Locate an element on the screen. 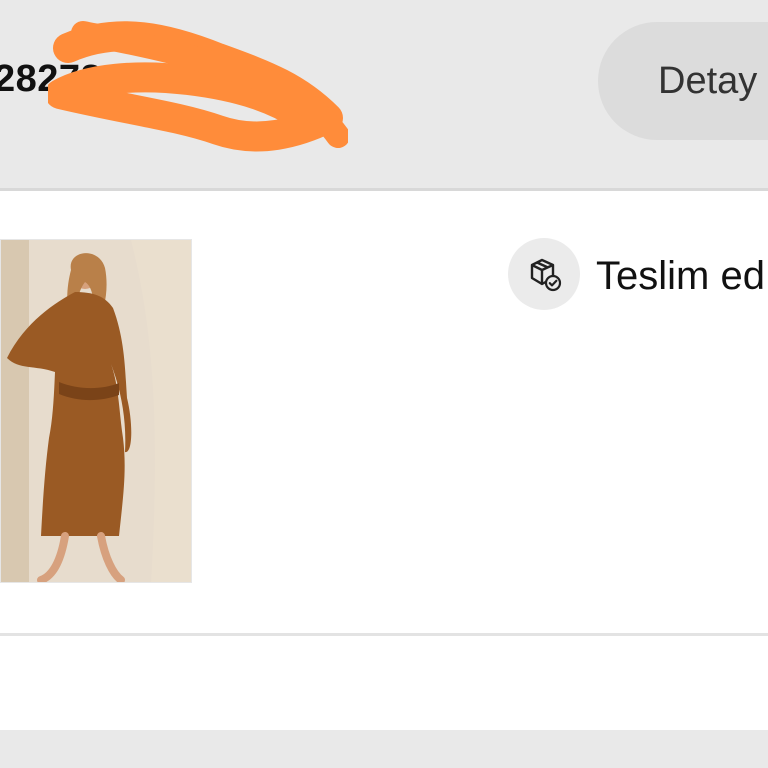  lower-card-area is located at coordinates (384, 683).